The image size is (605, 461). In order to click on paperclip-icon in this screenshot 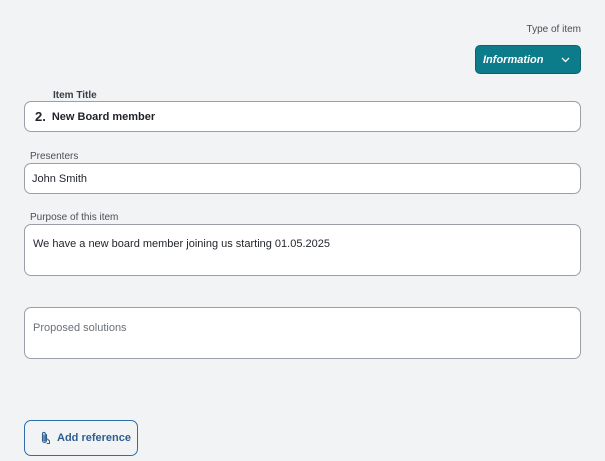, I will do `click(45, 438)`.